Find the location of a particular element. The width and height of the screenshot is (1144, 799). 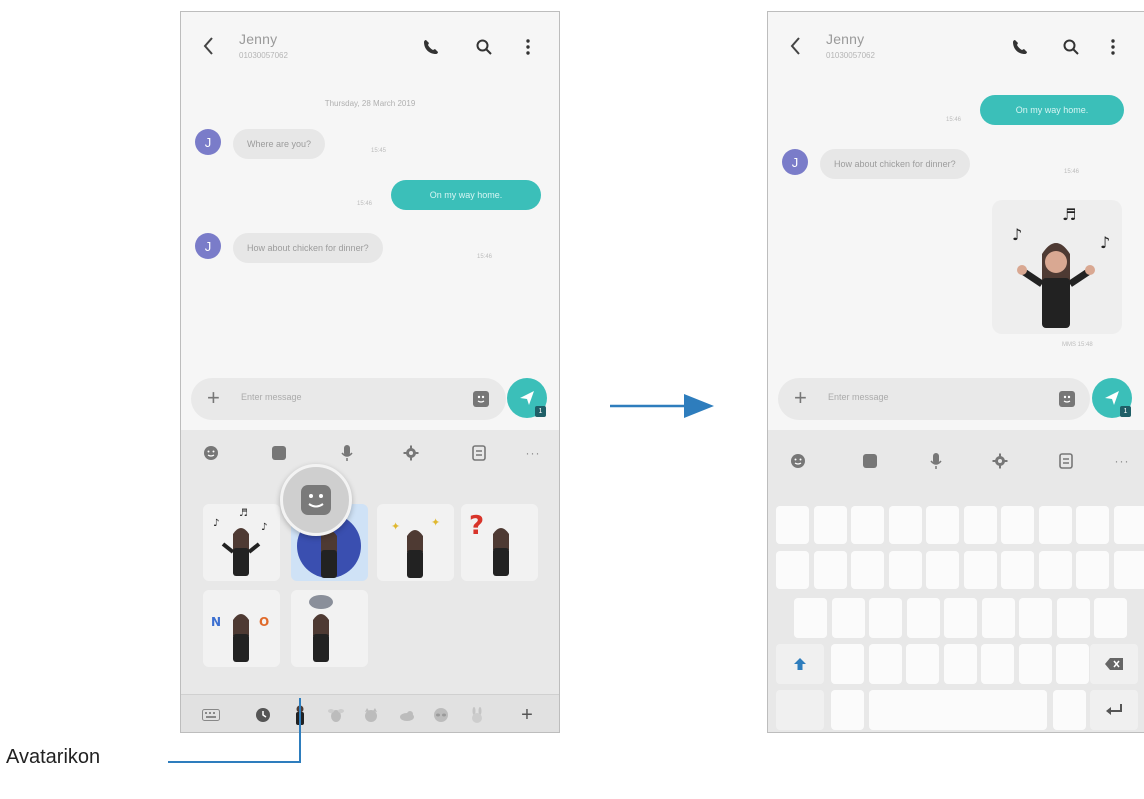

rabbit-icon is located at coordinates (477, 715).